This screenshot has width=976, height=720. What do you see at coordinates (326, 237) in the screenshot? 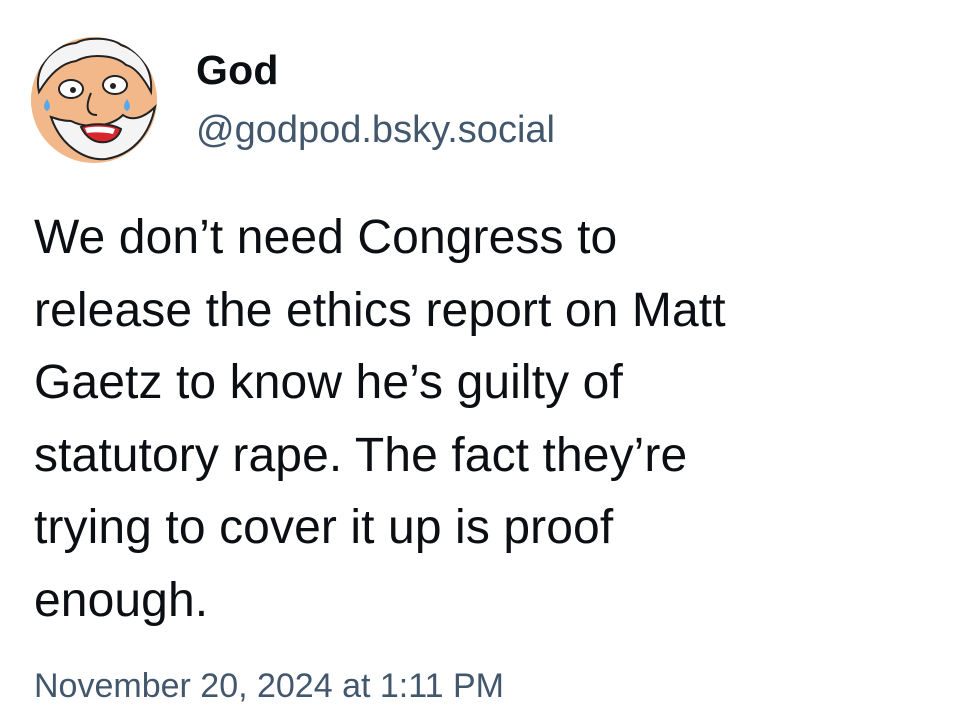
I see `post-text-line: We don’t need Congress to` at bounding box center [326, 237].